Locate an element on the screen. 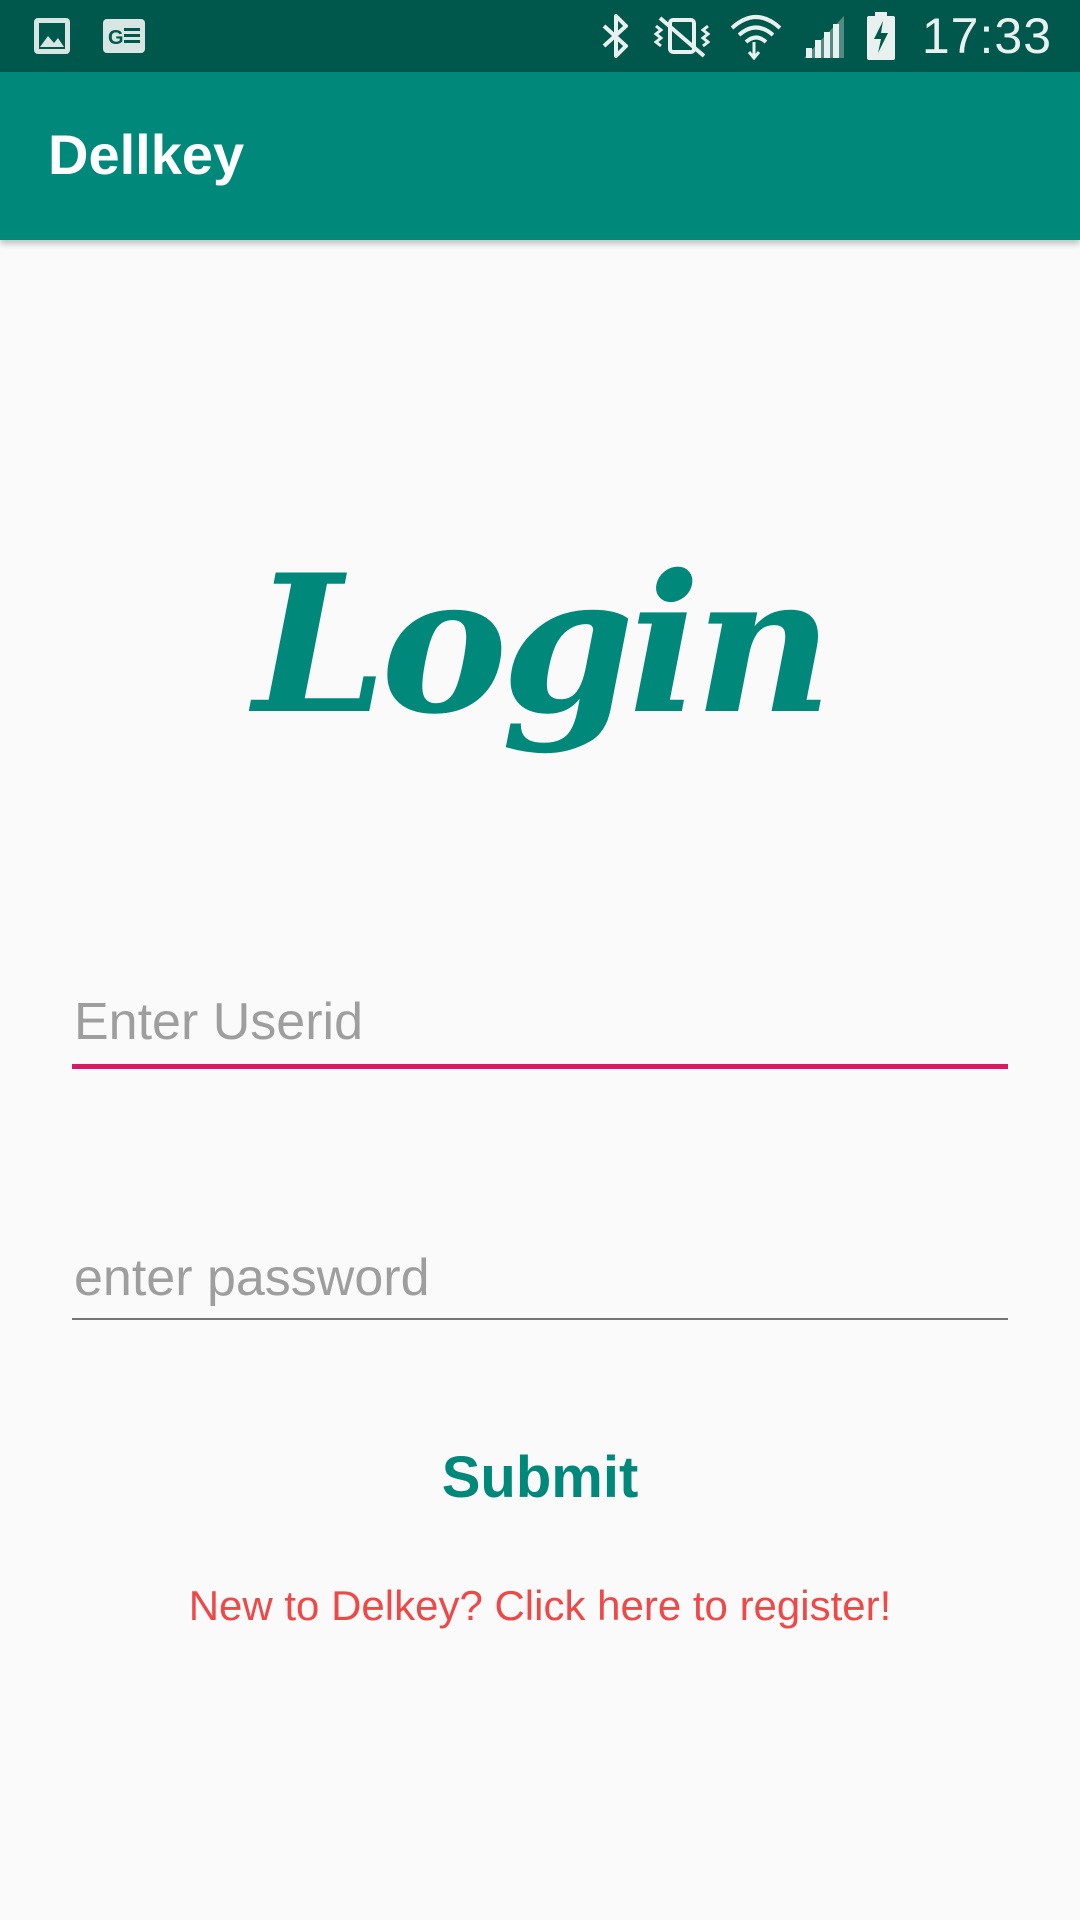 The image size is (1080, 1920). svg-text: G is located at coordinates (116, 38).